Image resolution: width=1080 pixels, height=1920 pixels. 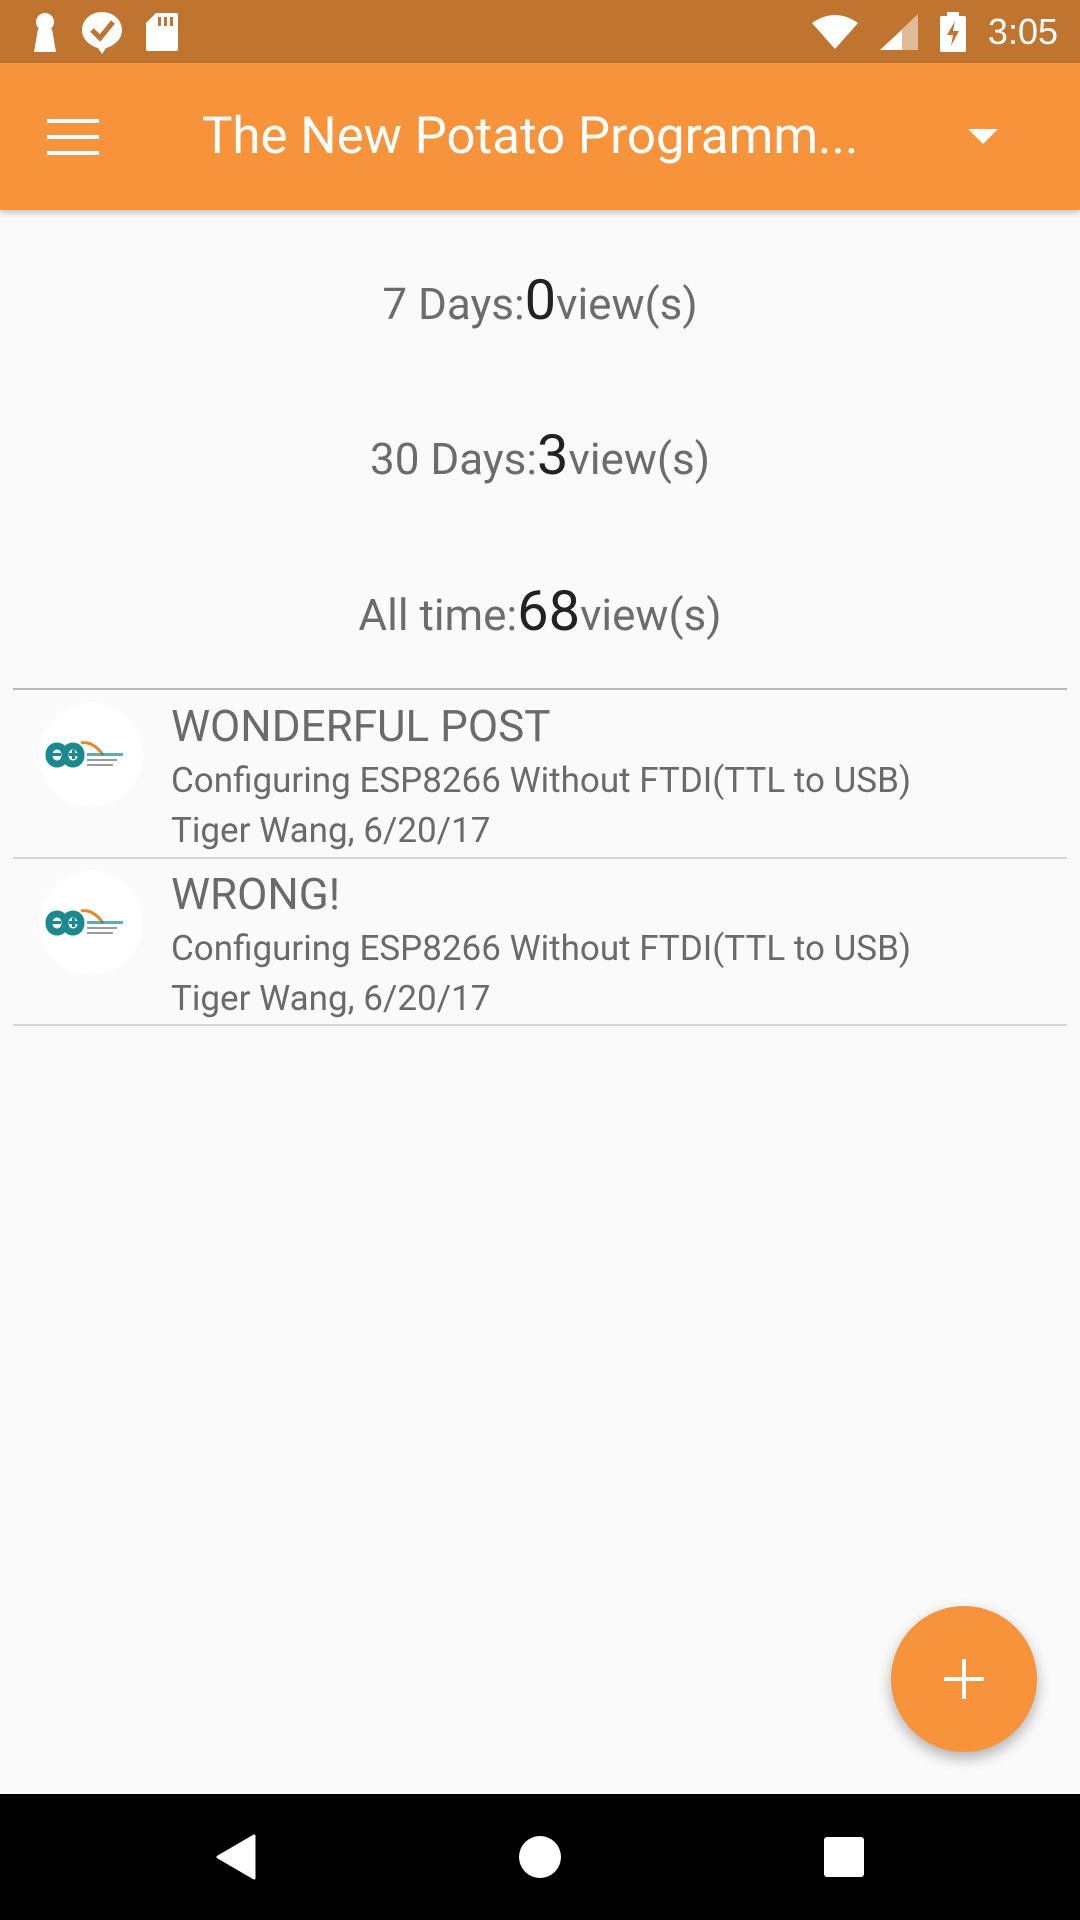 I want to click on stat-label: 7 Days:, so click(x=453, y=304).